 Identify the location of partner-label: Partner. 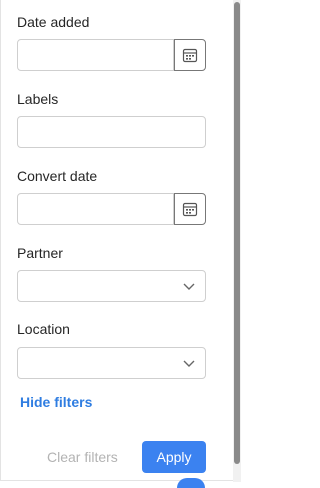
(40, 253).